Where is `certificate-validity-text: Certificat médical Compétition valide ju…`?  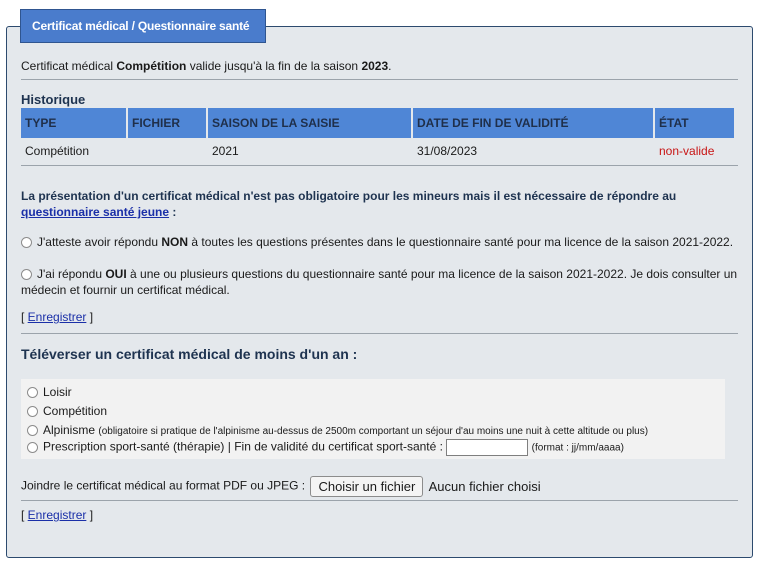 certificate-validity-text: Certificat médical Compétition valide ju… is located at coordinates (206, 66).